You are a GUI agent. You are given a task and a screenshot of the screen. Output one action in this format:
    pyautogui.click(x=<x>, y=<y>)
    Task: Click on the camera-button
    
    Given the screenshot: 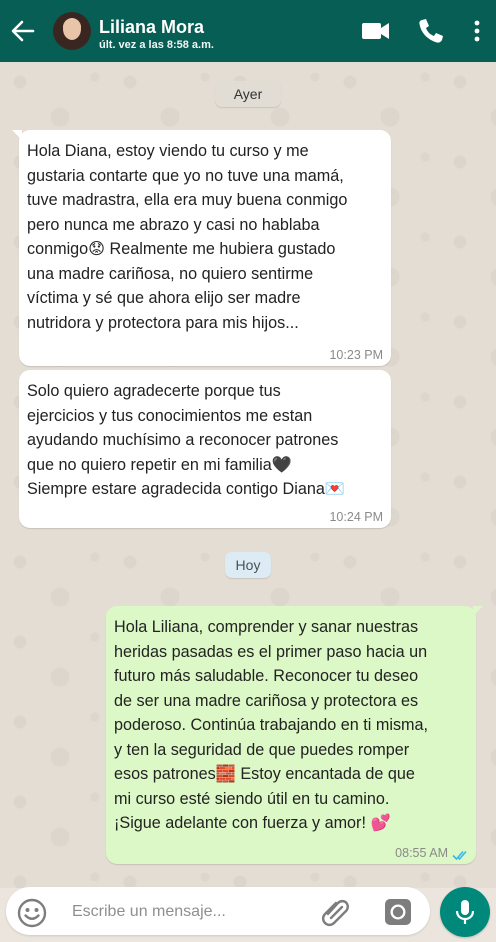 What is the action you would take?
    pyautogui.click(x=398, y=912)
    